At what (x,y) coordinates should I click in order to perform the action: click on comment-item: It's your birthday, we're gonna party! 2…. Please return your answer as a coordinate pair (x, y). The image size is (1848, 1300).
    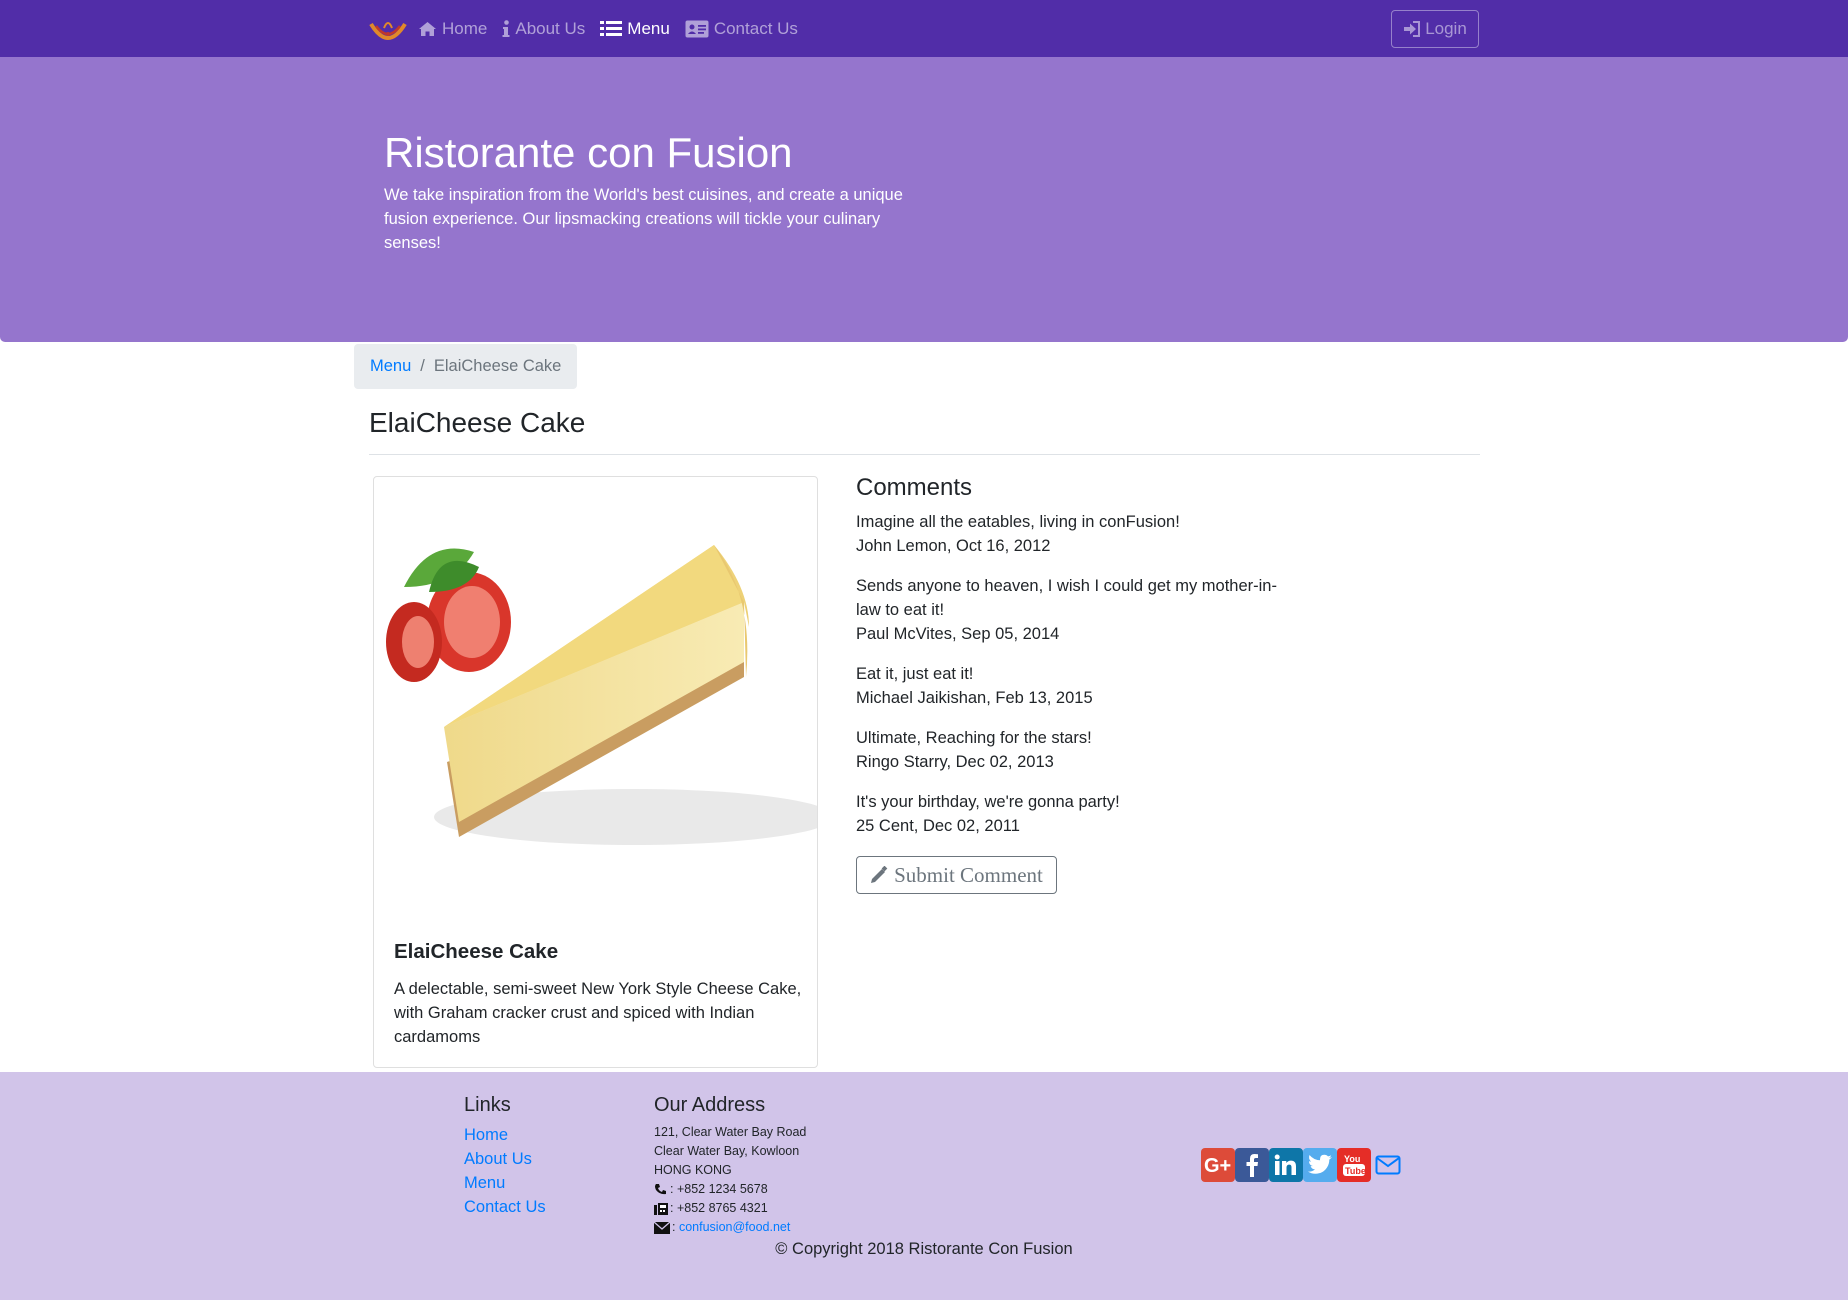
    Looking at the image, I should click on (1076, 814).